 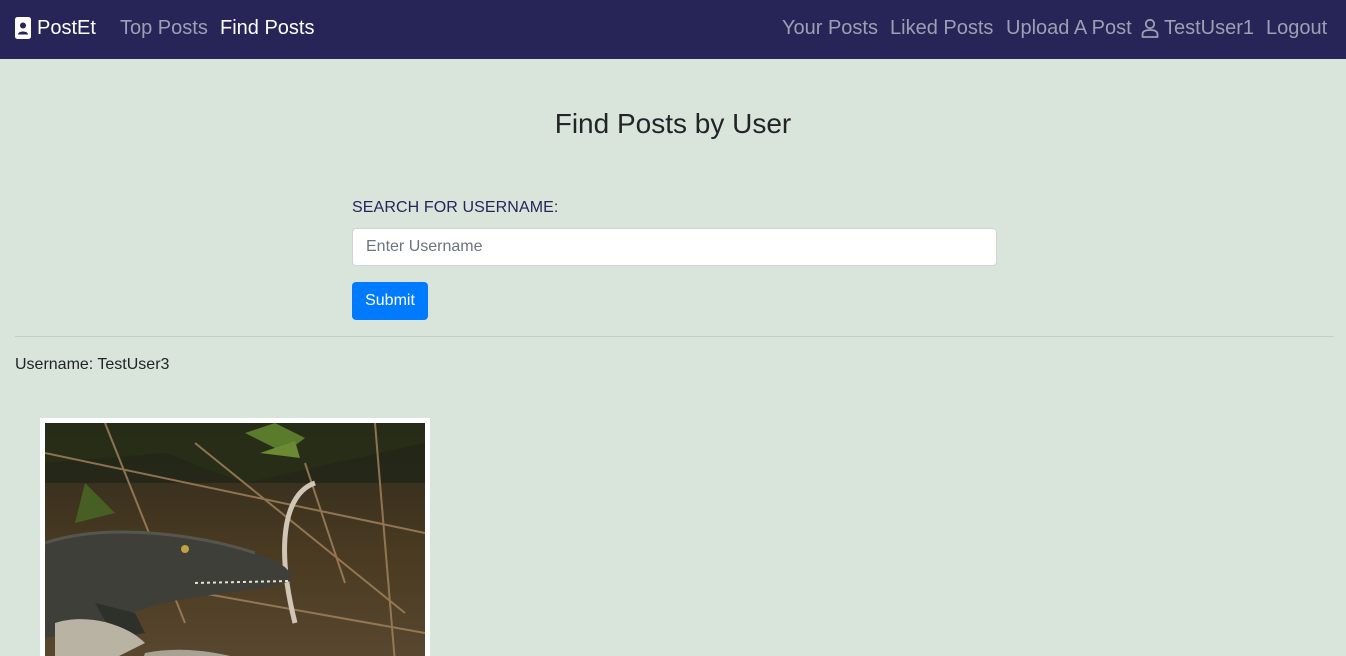 What do you see at coordinates (455, 207) in the screenshot?
I see `search-label: SEARCH FOR USERNAME:` at bounding box center [455, 207].